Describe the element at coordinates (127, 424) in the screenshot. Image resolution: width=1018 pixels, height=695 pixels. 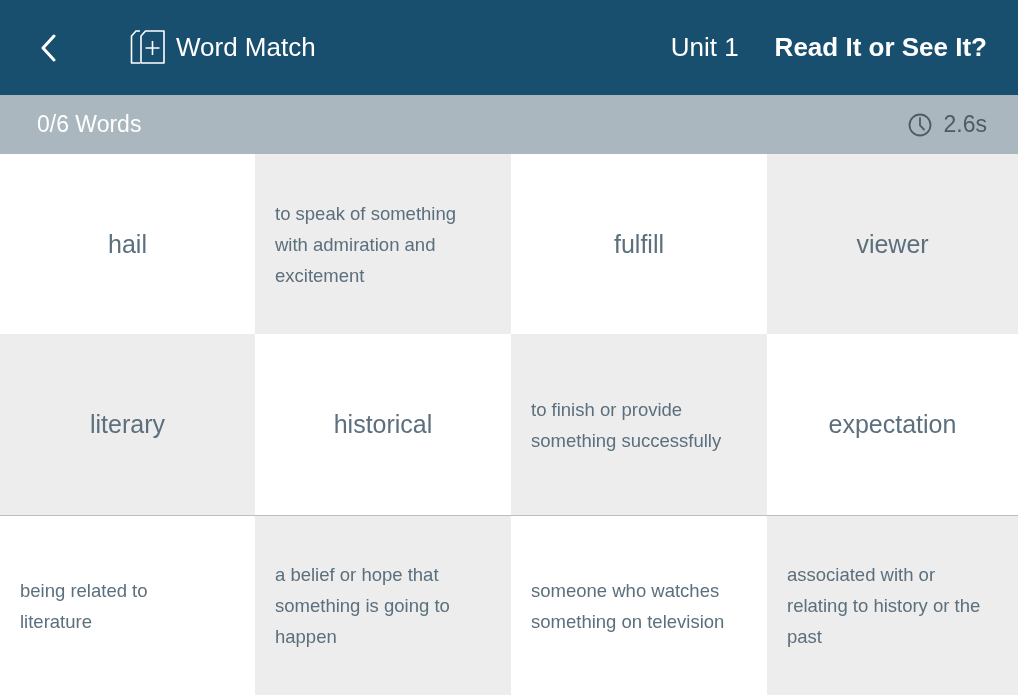
I see `word-card: literary` at that location.